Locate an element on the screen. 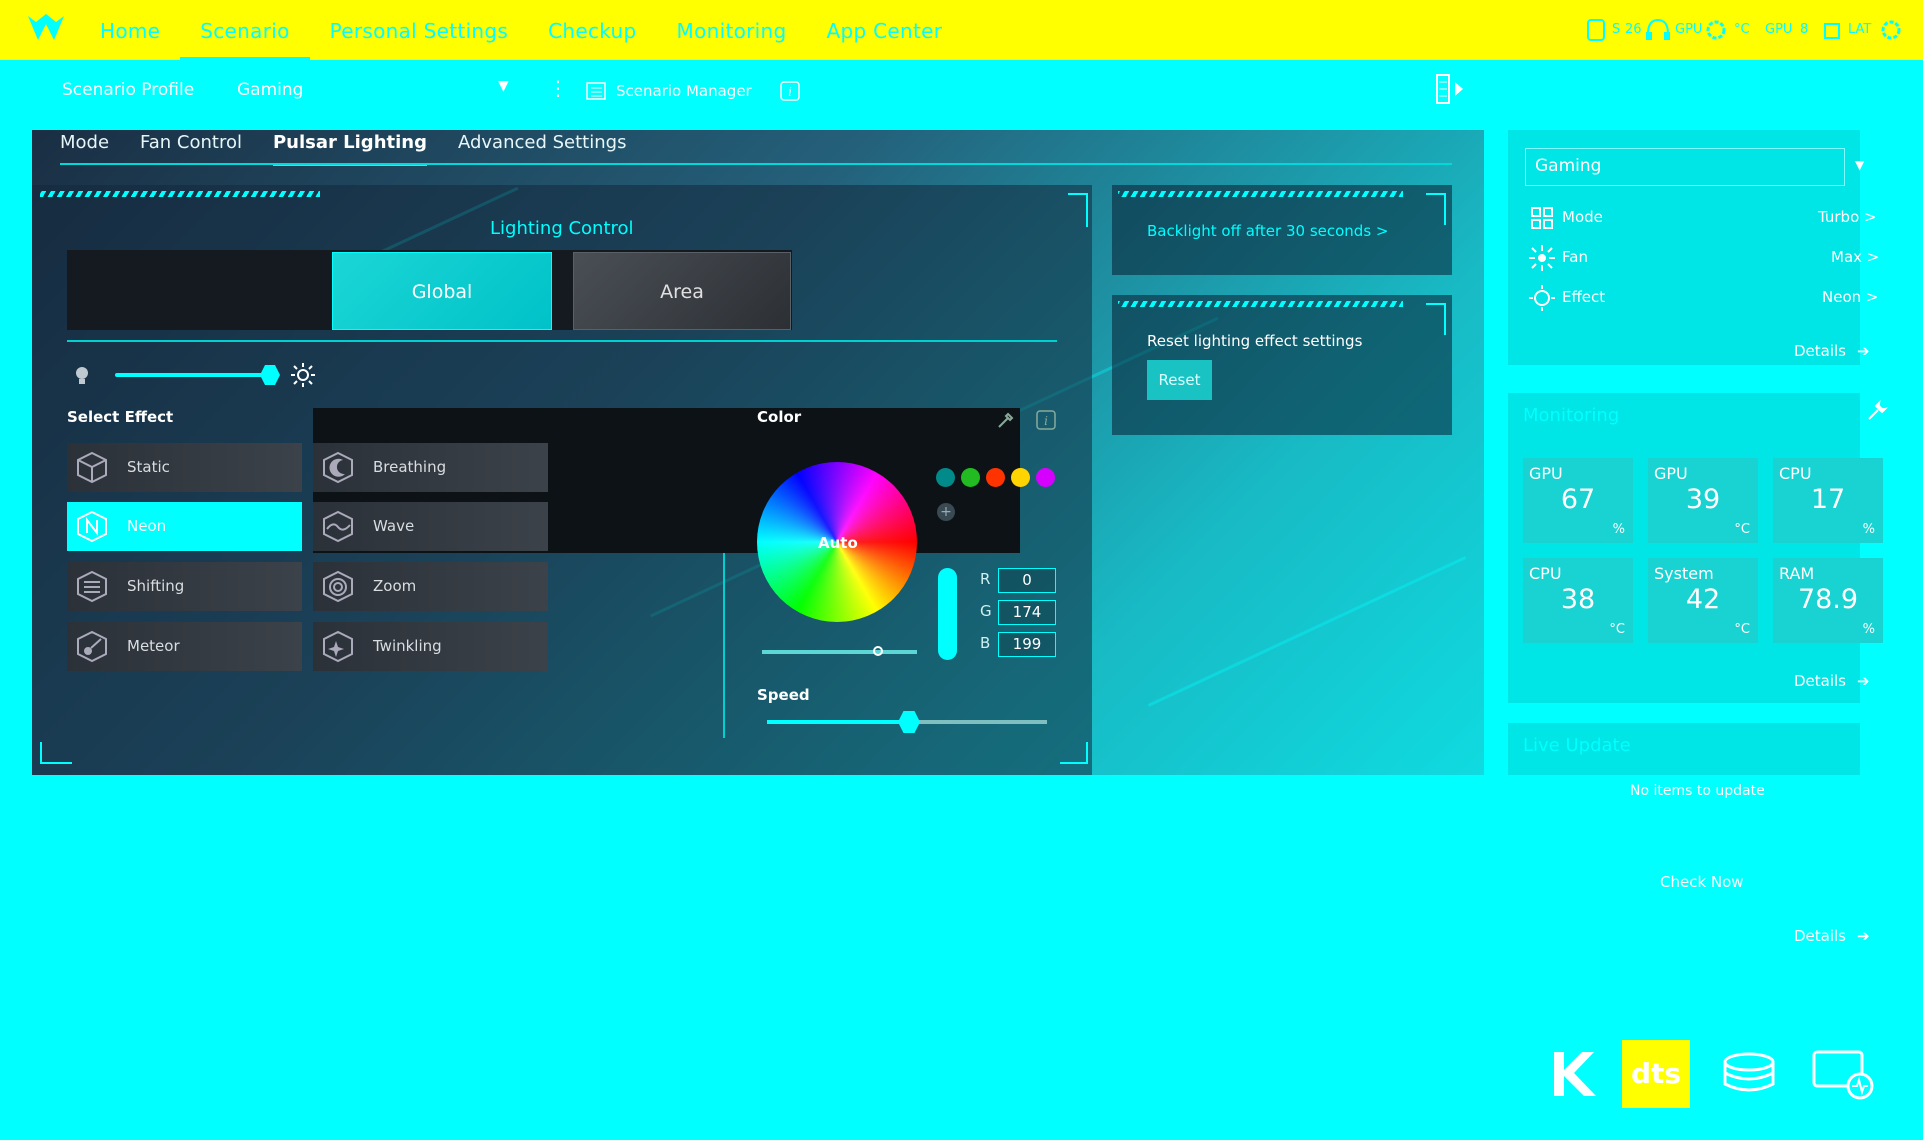 This screenshot has height=1140, width=1923. sidebar-toggle-icon is located at coordinates (1452, 89).